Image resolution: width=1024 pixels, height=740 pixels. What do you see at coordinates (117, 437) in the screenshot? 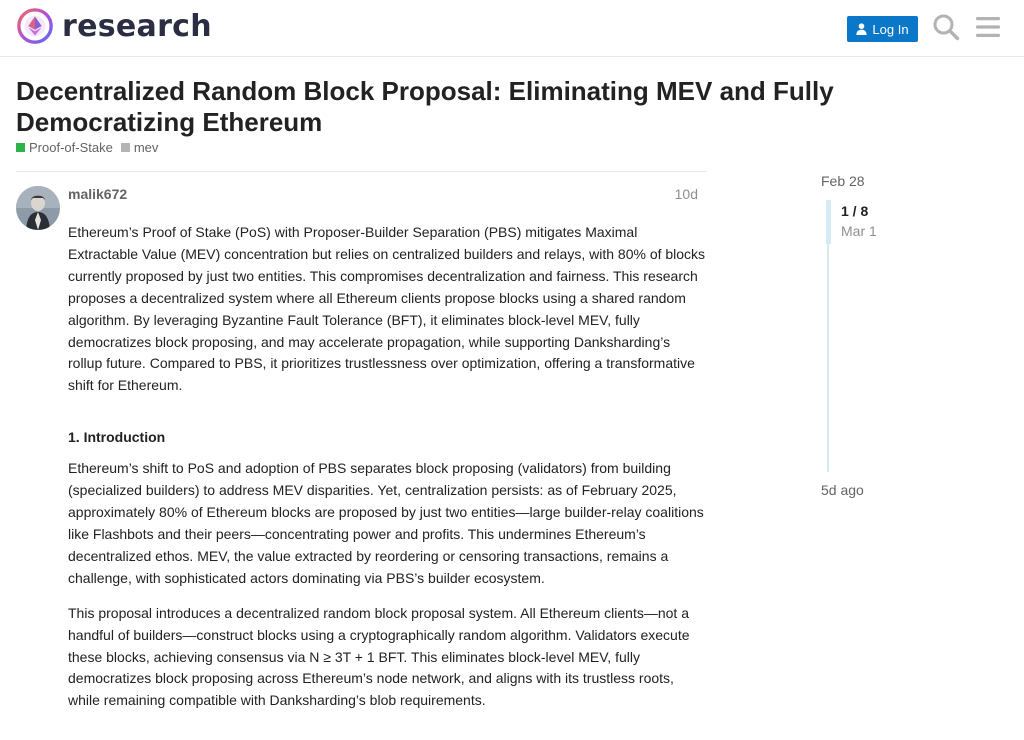
I see `section-heading-introduction: 1. Introduction` at bounding box center [117, 437].